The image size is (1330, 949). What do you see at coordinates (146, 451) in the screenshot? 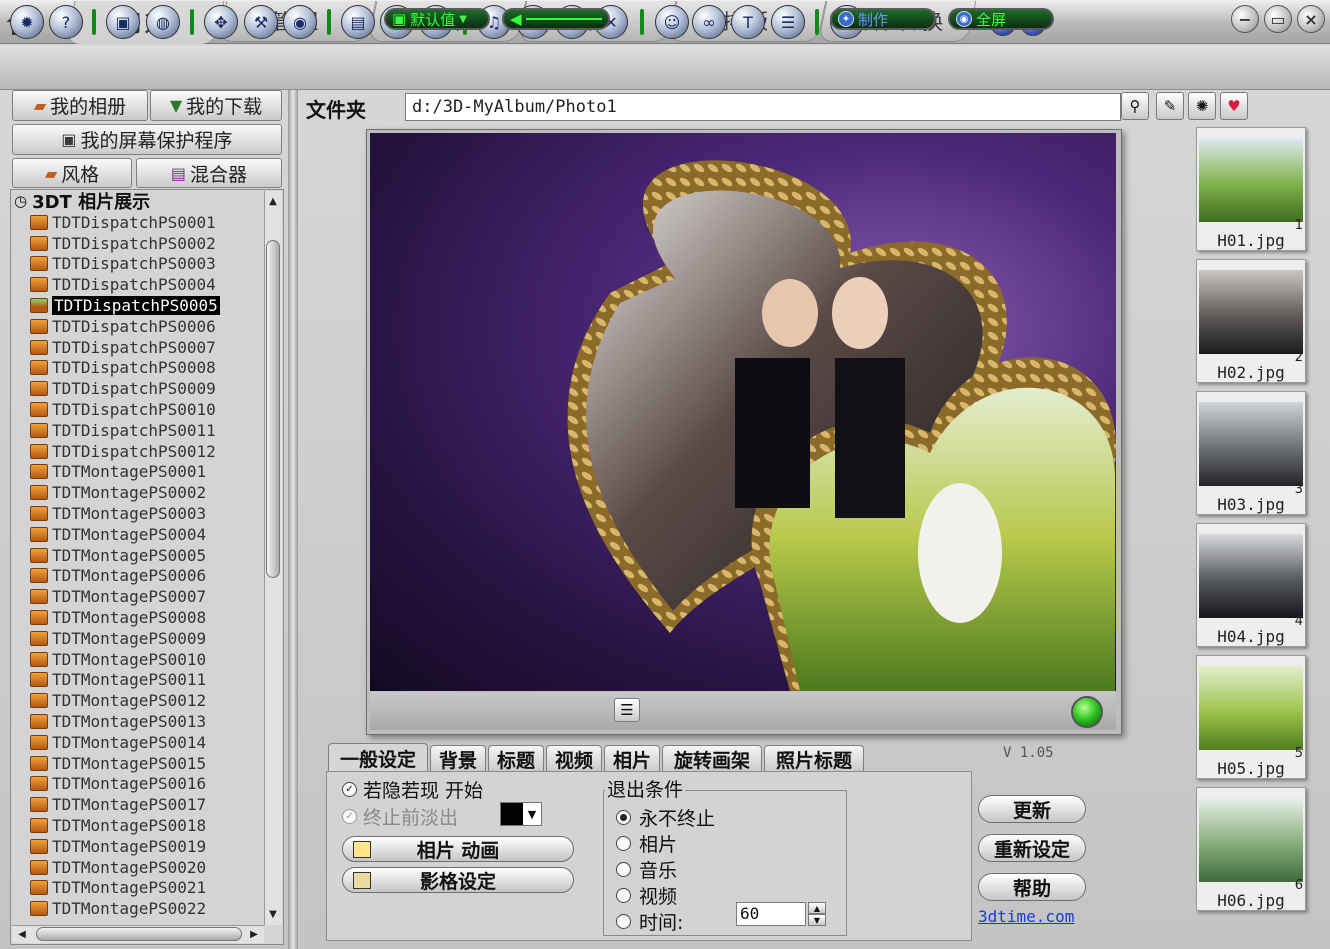
I see `tree-item: TDTDispatchPS0012` at bounding box center [146, 451].